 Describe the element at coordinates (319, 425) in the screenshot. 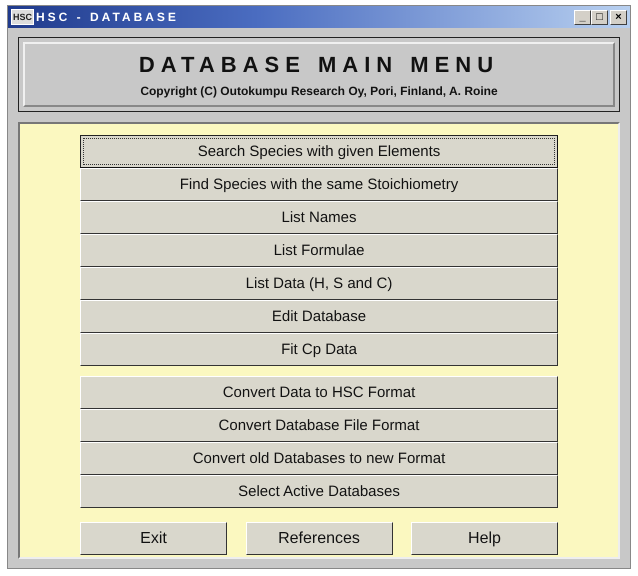

I see `menu-button: Convert Database File Format` at that location.